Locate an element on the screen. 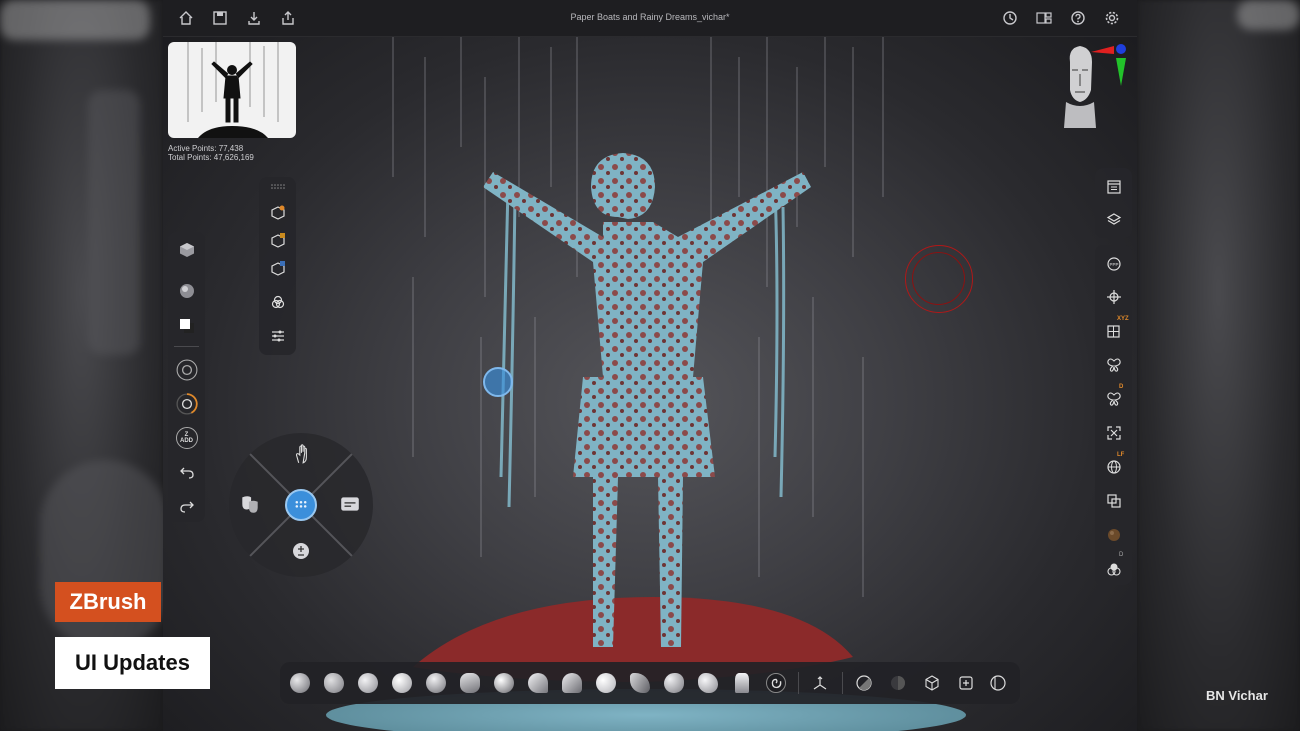 This screenshot has height=731, width=1300. backdrop-right is located at coordinates (1218, 365).